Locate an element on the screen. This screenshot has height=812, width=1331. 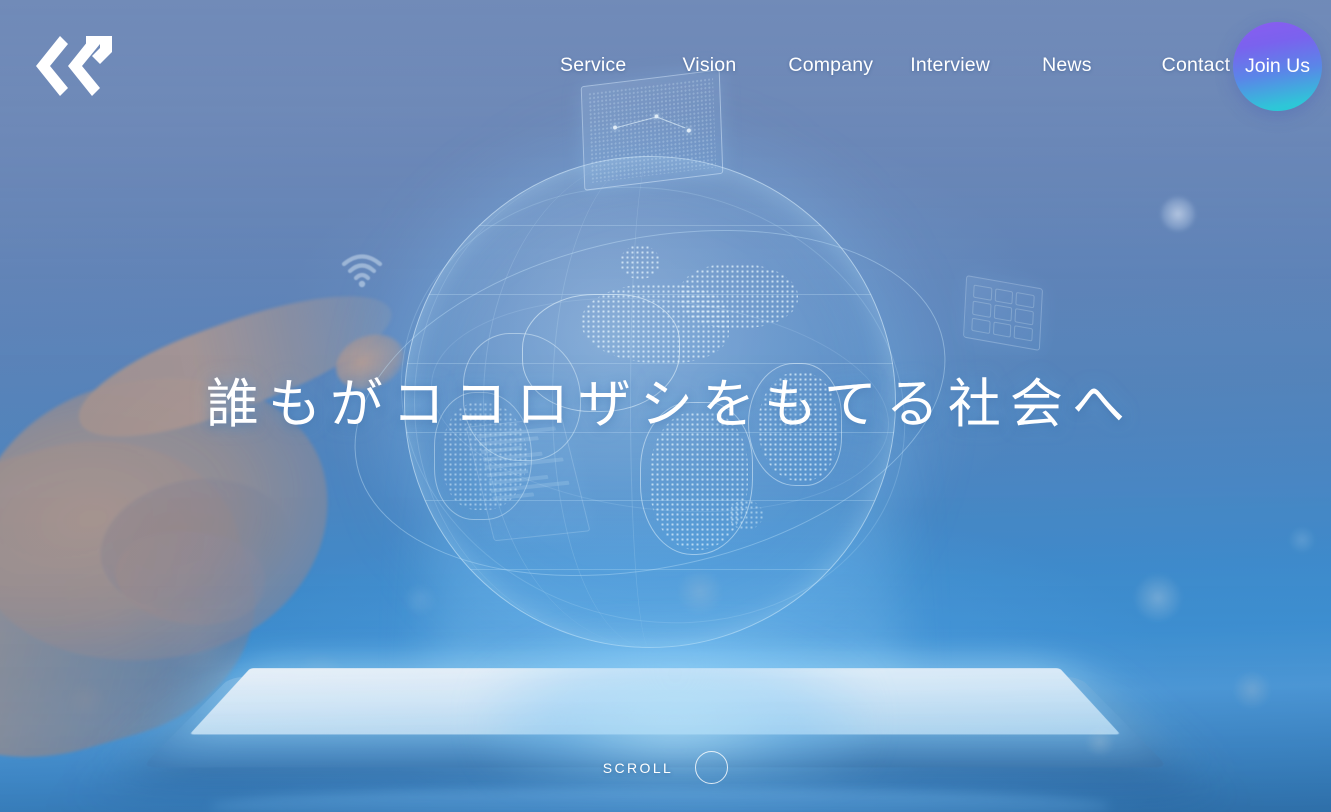
nav-item-company: Company is located at coordinates (830, 65).